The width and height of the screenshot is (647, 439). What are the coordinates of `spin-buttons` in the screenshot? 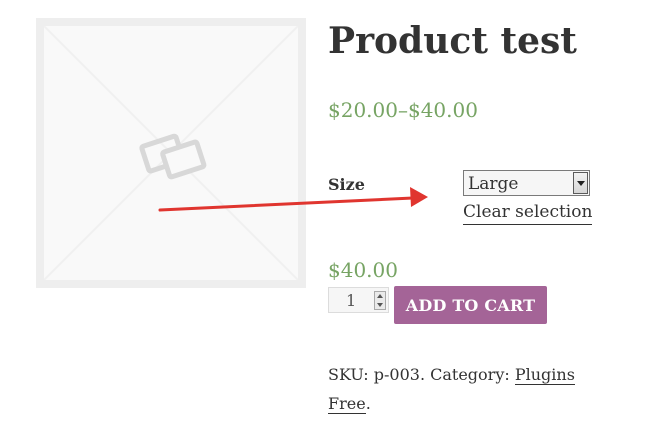 It's located at (380, 300).